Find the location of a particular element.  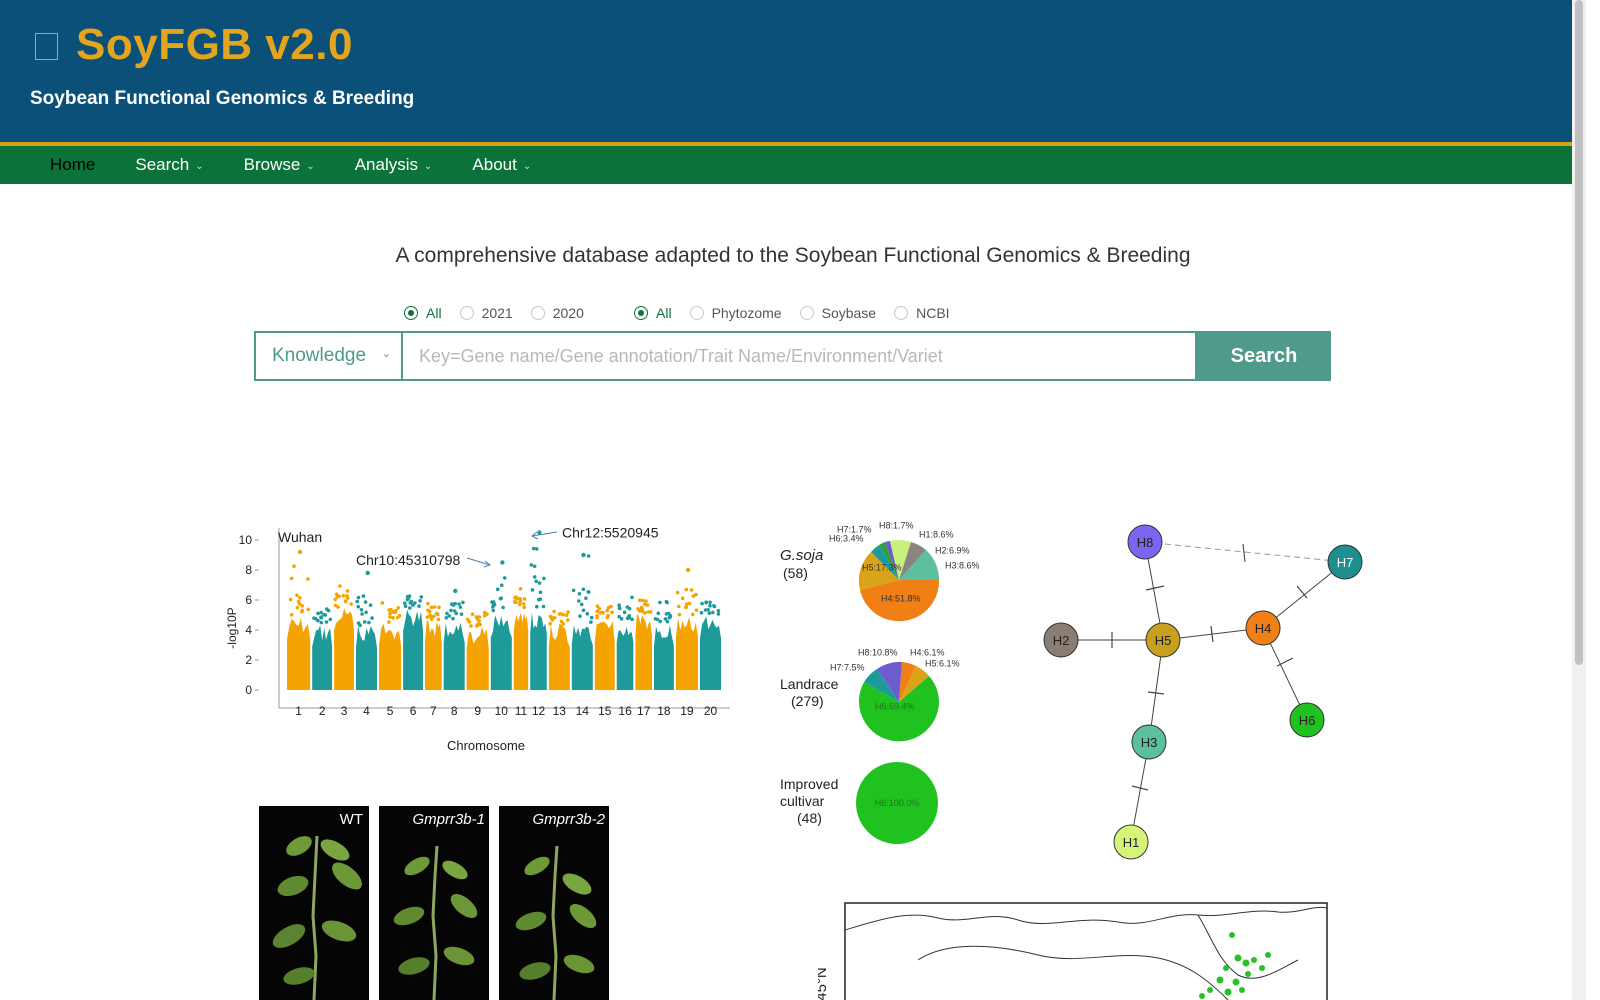

search-category-value: Knowledge is located at coordinates (319, 355).